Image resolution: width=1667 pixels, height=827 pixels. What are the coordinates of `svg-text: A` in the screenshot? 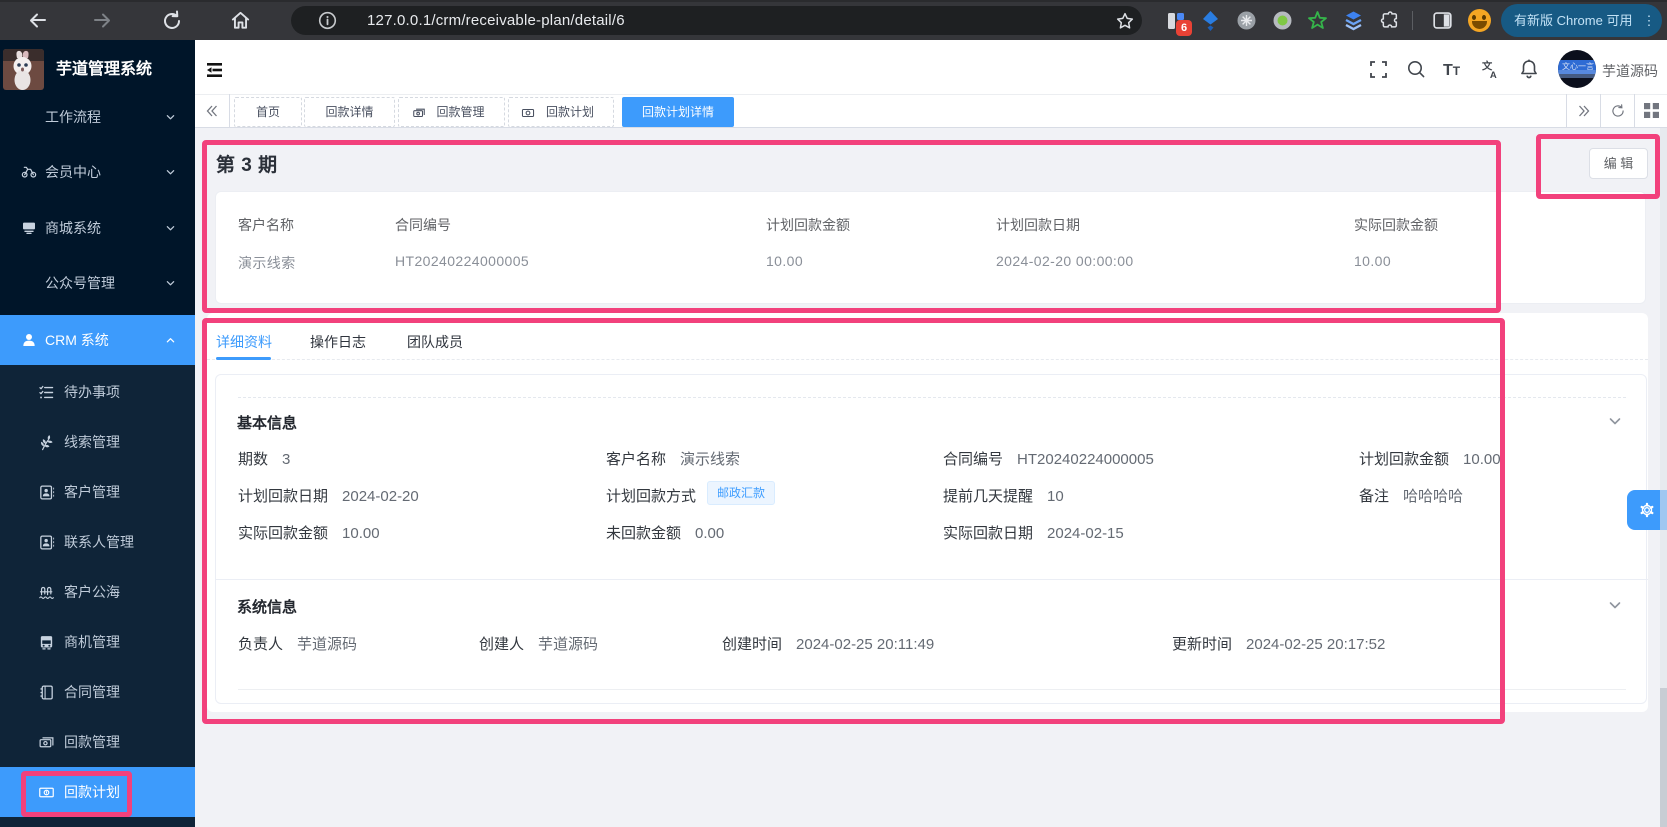 It's located at (1493, 74).